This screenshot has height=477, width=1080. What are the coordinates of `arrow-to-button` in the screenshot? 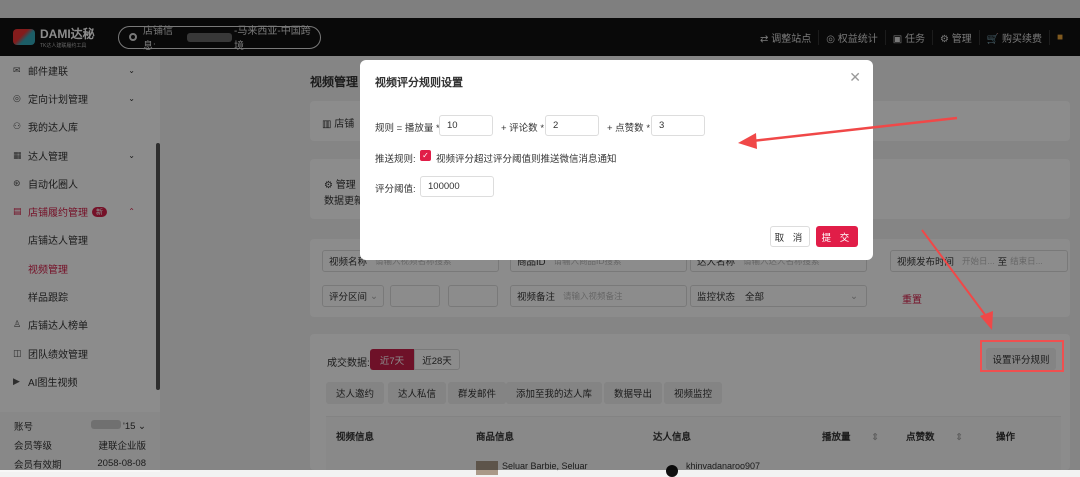 It's located at (954, 273).